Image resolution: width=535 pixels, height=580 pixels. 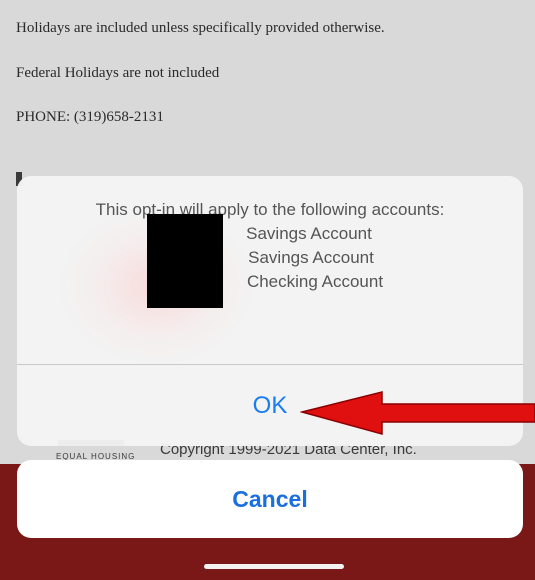 What do you see at coordinates (90, 117) in the screenshot?
I see `phone-text: PHONE: (319)658-2131` at bounding box center [90, 117].